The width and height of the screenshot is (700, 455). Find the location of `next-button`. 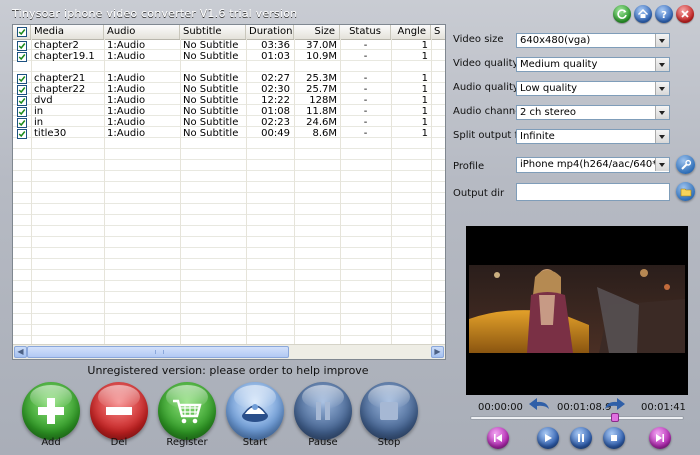

next-button is located at coordinates (660, 438).